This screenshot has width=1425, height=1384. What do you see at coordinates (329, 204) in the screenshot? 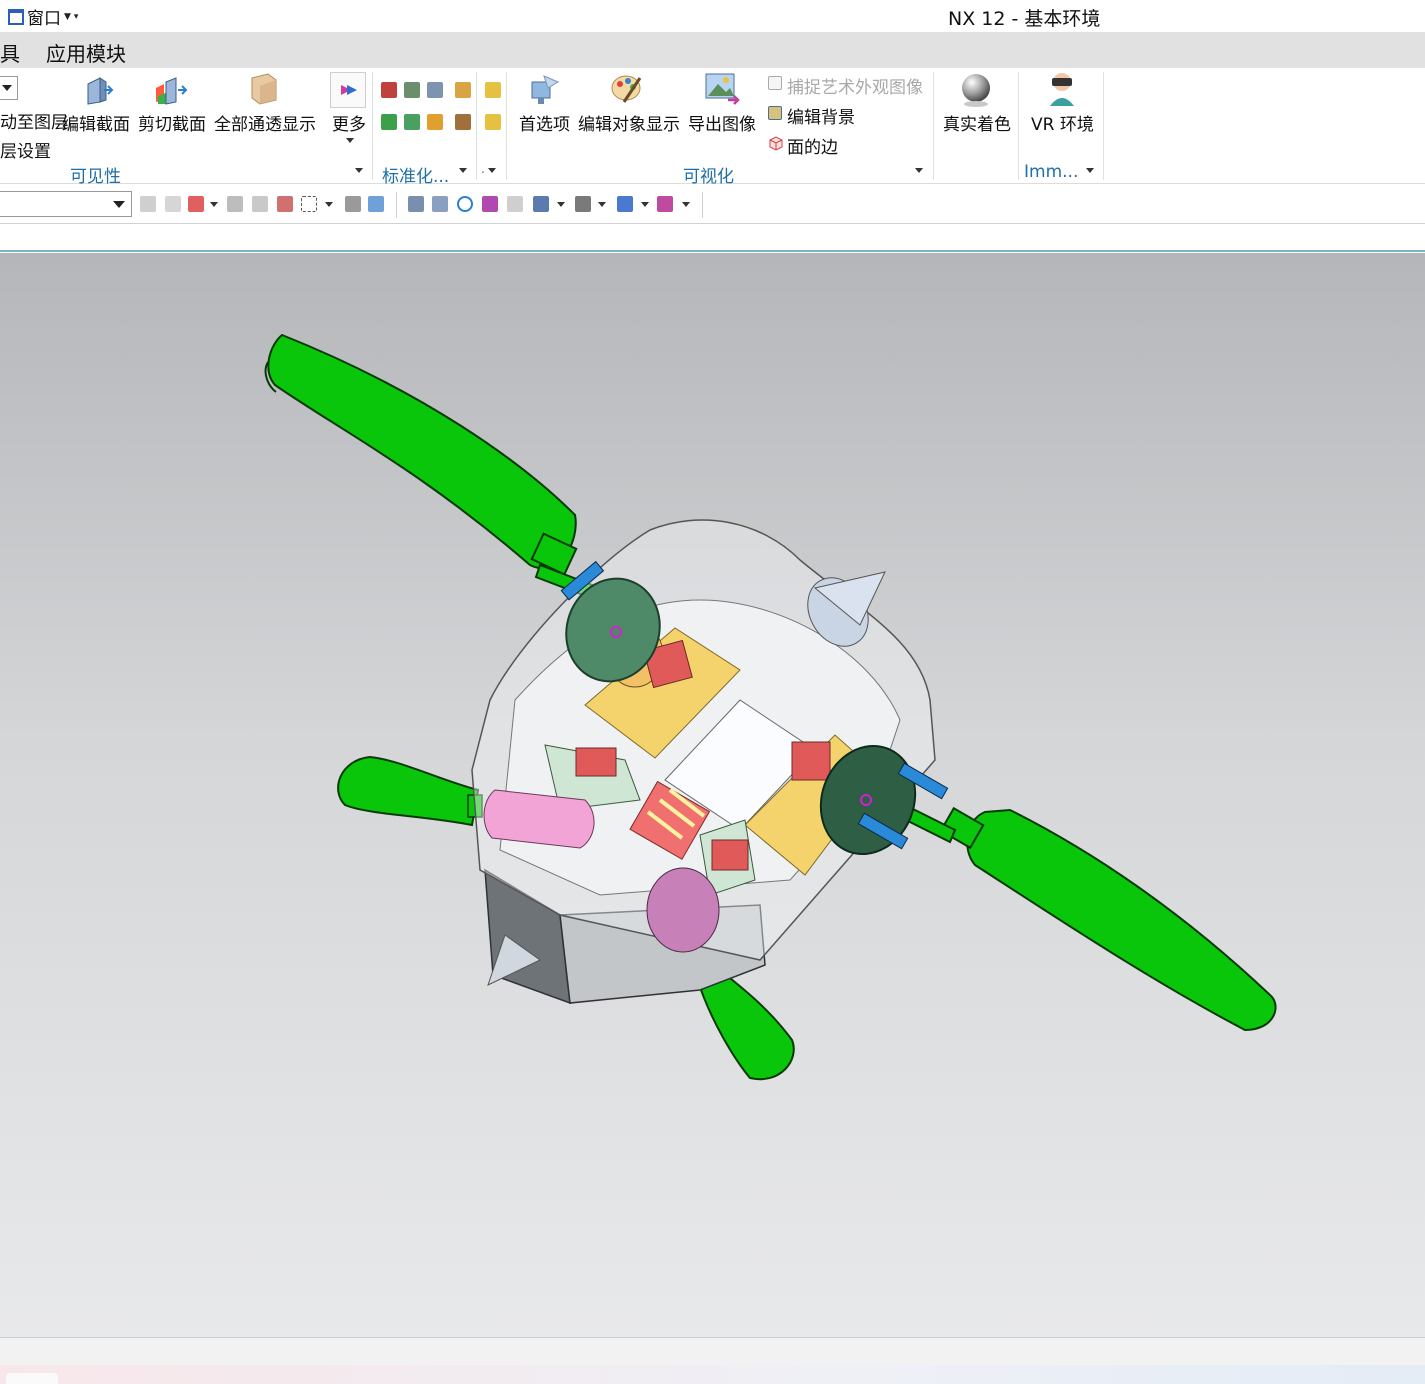
I see `tb-rect-caret-icon` at bounding box center [329, 204].